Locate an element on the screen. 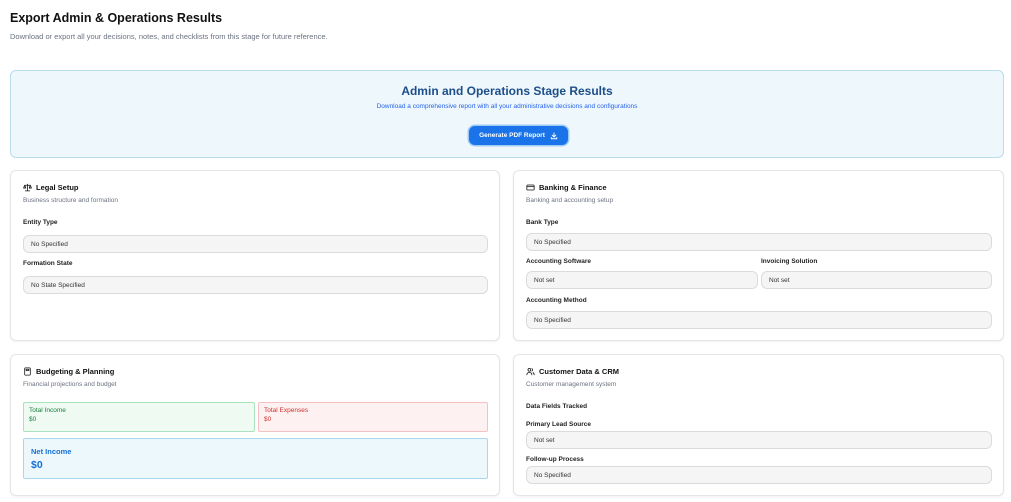 The height and width of the screenshot is (502, 1011). budgeting-planning-subtitle: Financial projections and budget is located at coordinates (70, 384).